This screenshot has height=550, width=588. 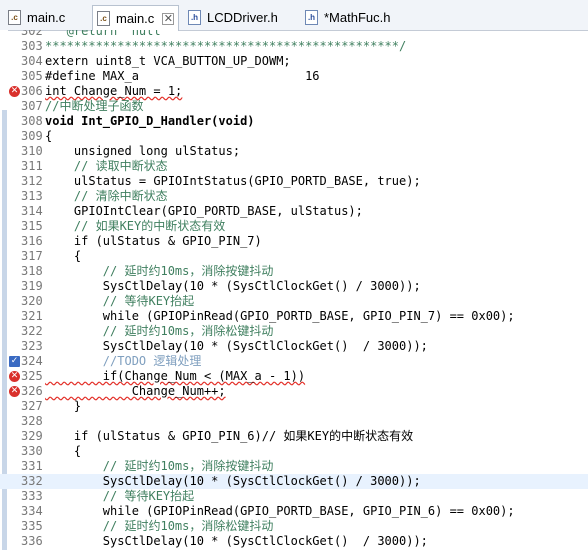 I want to click on code-line: 305 #define MAX_a 16, so click(x=294, y=76).